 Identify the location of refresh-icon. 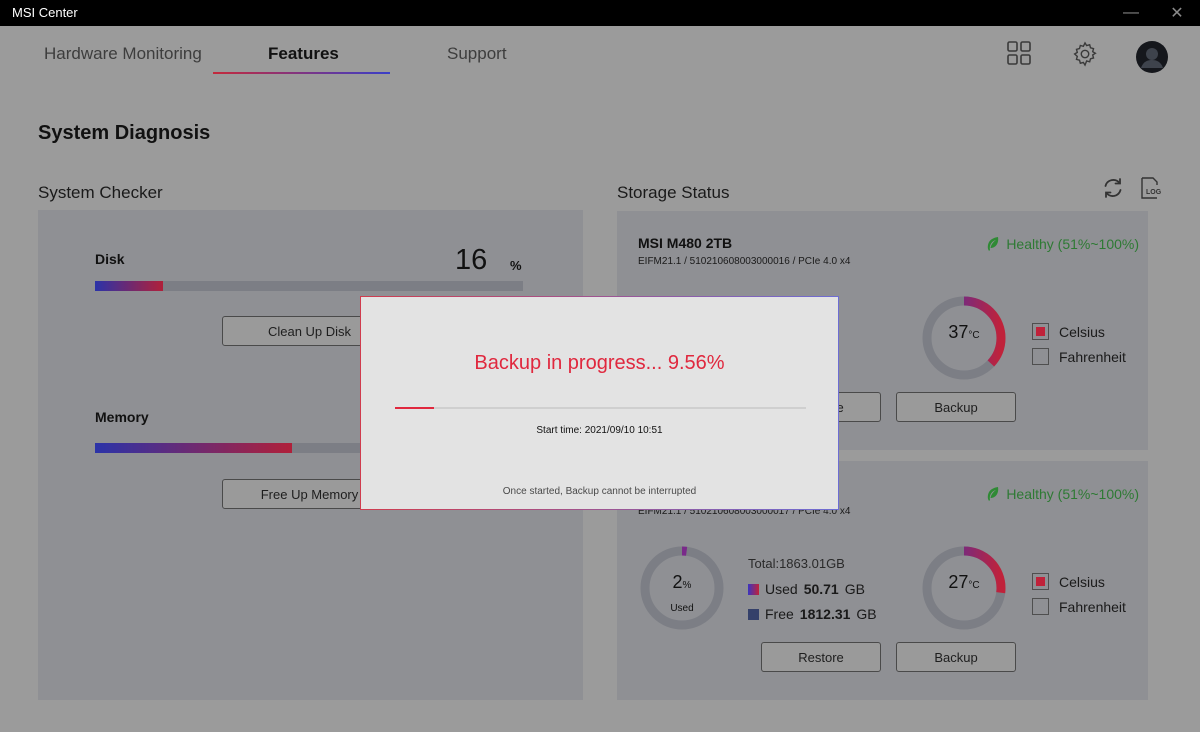
(1113, 190).